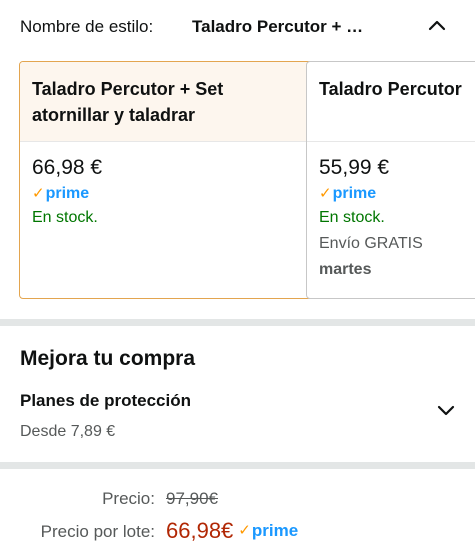 This screenshot has width=475, height=554. What do you see at coordinates (237, 418) in the screenshot?
I see `protection-plans-row: Planes de protección Desde 7,89 €` at bounding box center [237, 418].